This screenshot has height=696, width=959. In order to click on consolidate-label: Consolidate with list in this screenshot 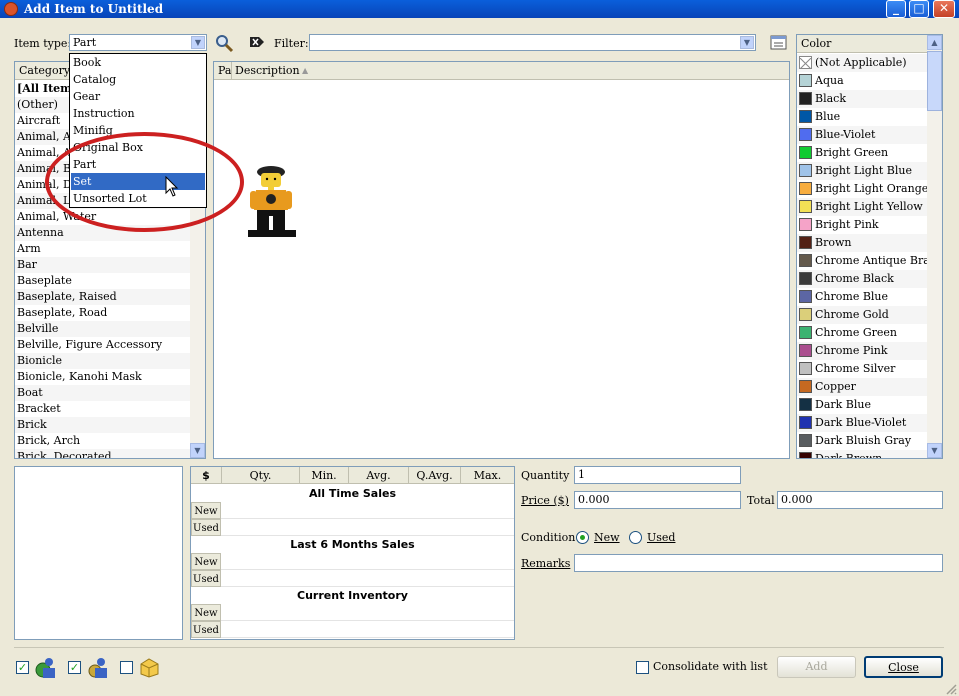, I will do `click(710, 666)`.